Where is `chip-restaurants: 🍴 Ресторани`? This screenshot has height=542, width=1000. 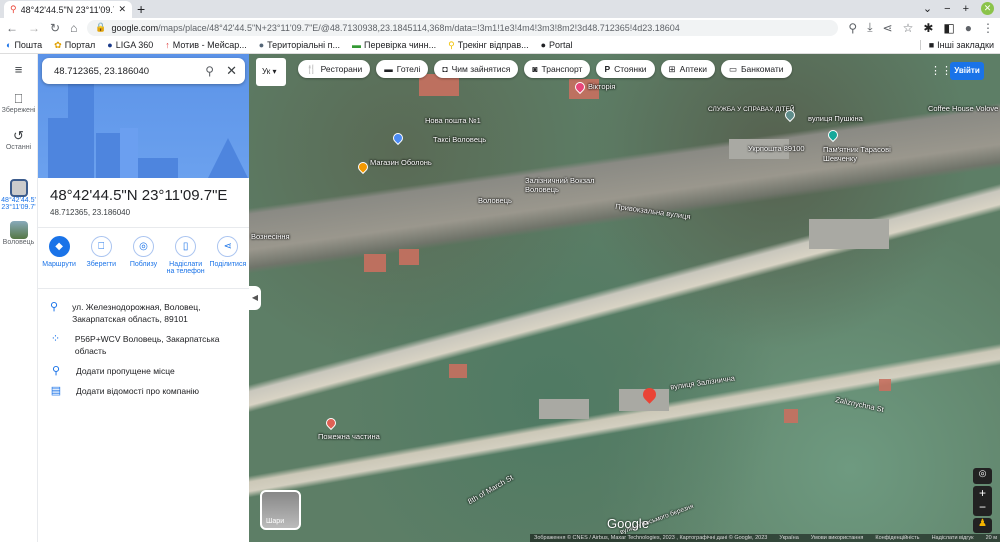 chip-restaurants: 🍴 Ресторани is located at coordinates (334, 69).